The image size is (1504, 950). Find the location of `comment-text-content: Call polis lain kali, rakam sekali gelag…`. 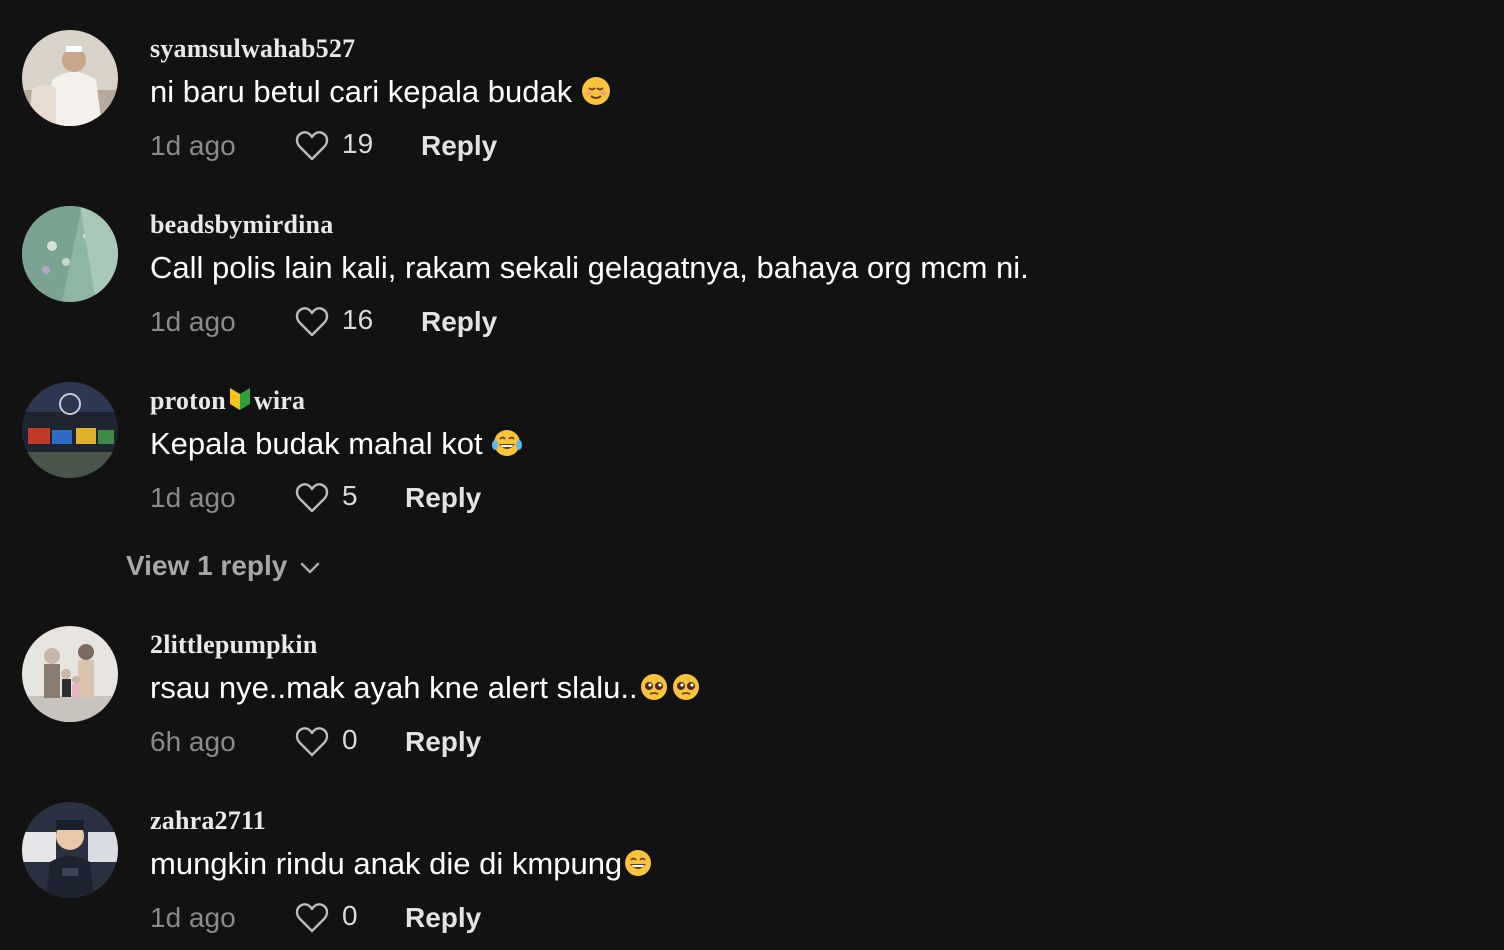

comment-text-content: Call polis lain kali, rakam sekali gelag… is located at coordinates (589, 267).